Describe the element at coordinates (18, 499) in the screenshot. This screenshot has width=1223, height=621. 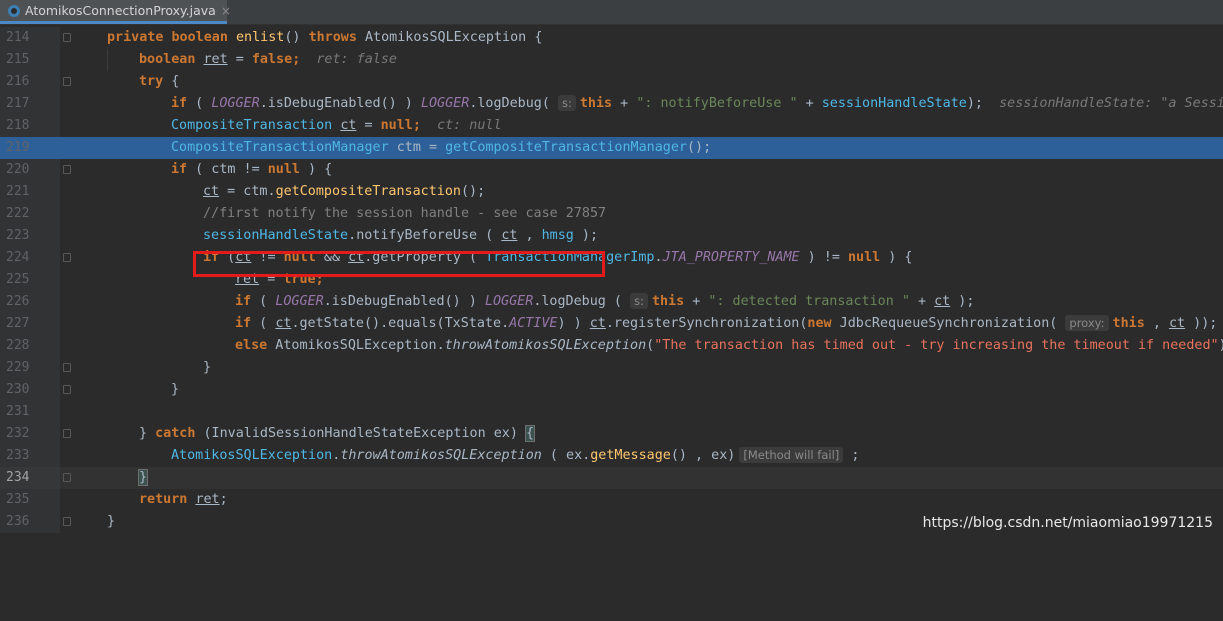
I see `line-number: 235` at that location.